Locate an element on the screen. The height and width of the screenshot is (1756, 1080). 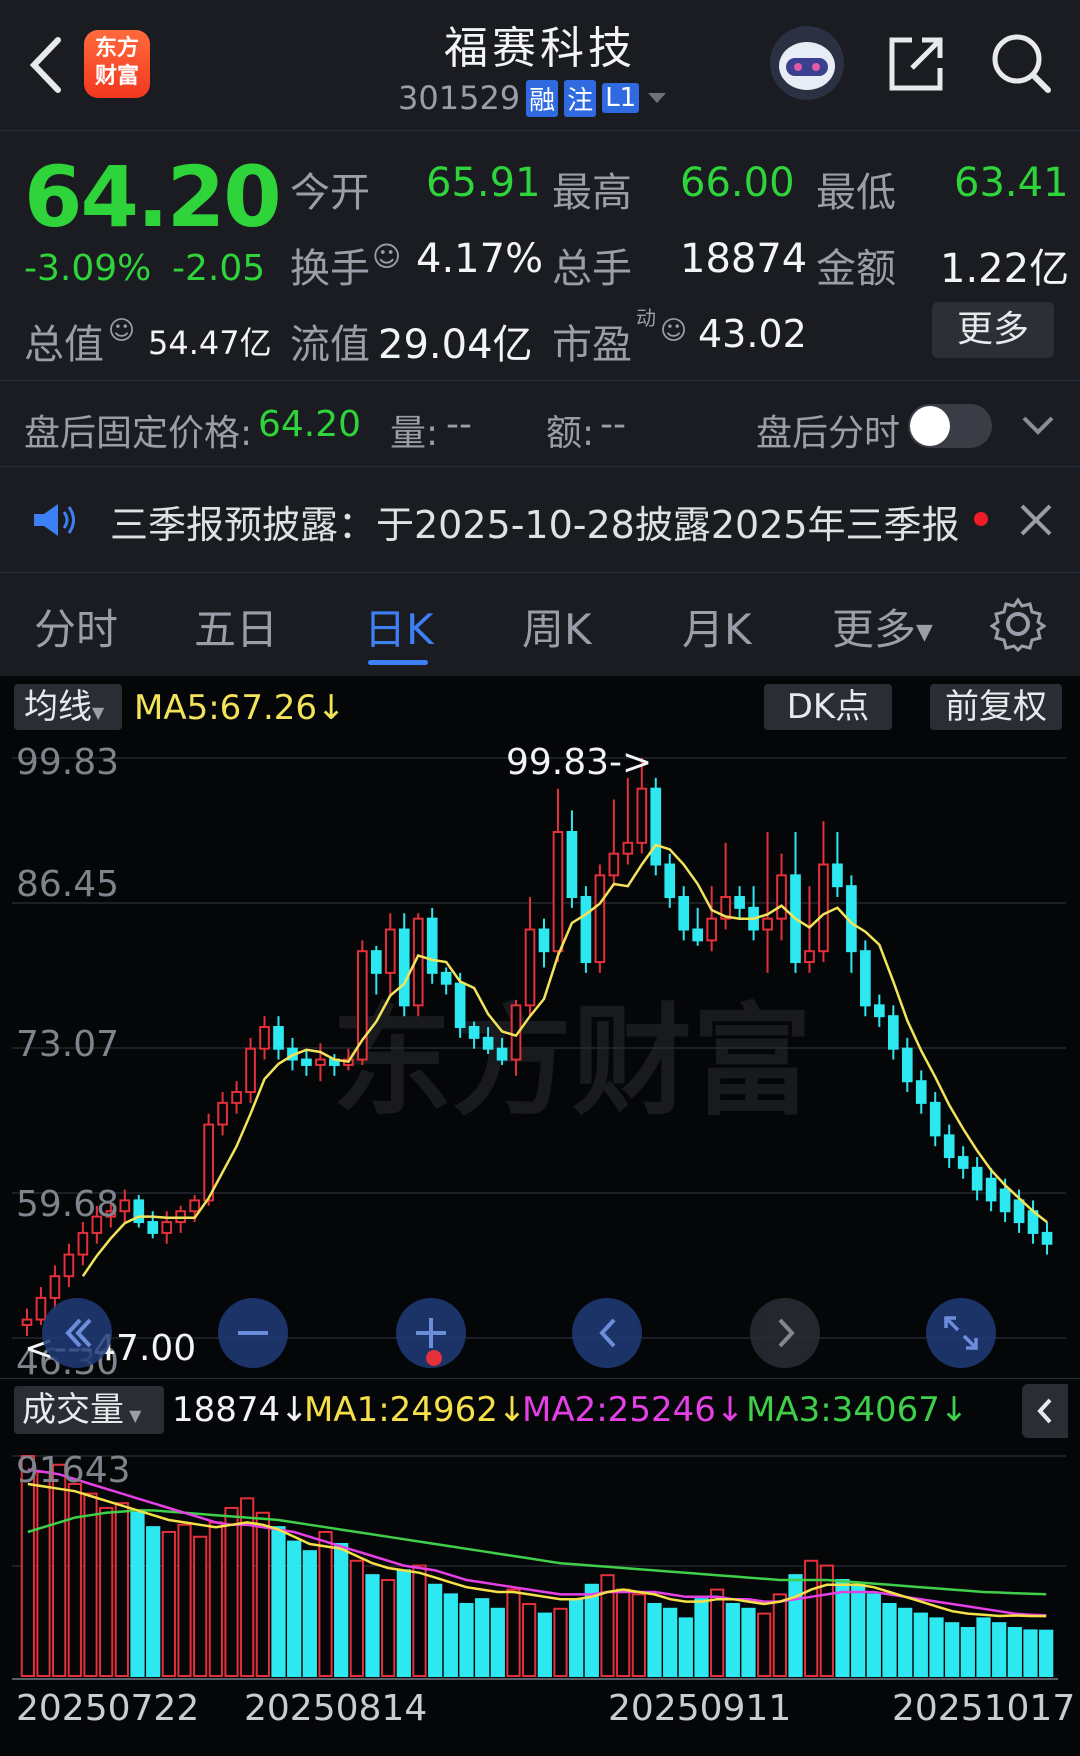
dk-label: DK点 is located at coordinates (828, 707).